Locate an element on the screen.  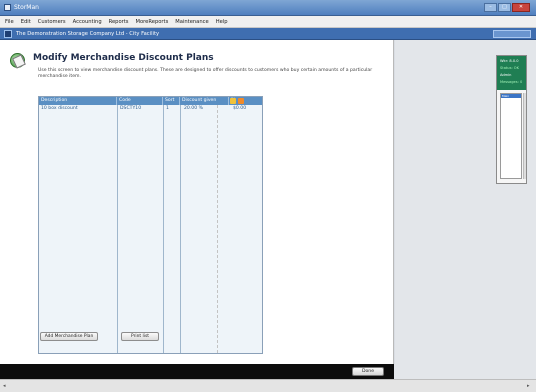
minimize-button: – is located at coordinates (490, 7).